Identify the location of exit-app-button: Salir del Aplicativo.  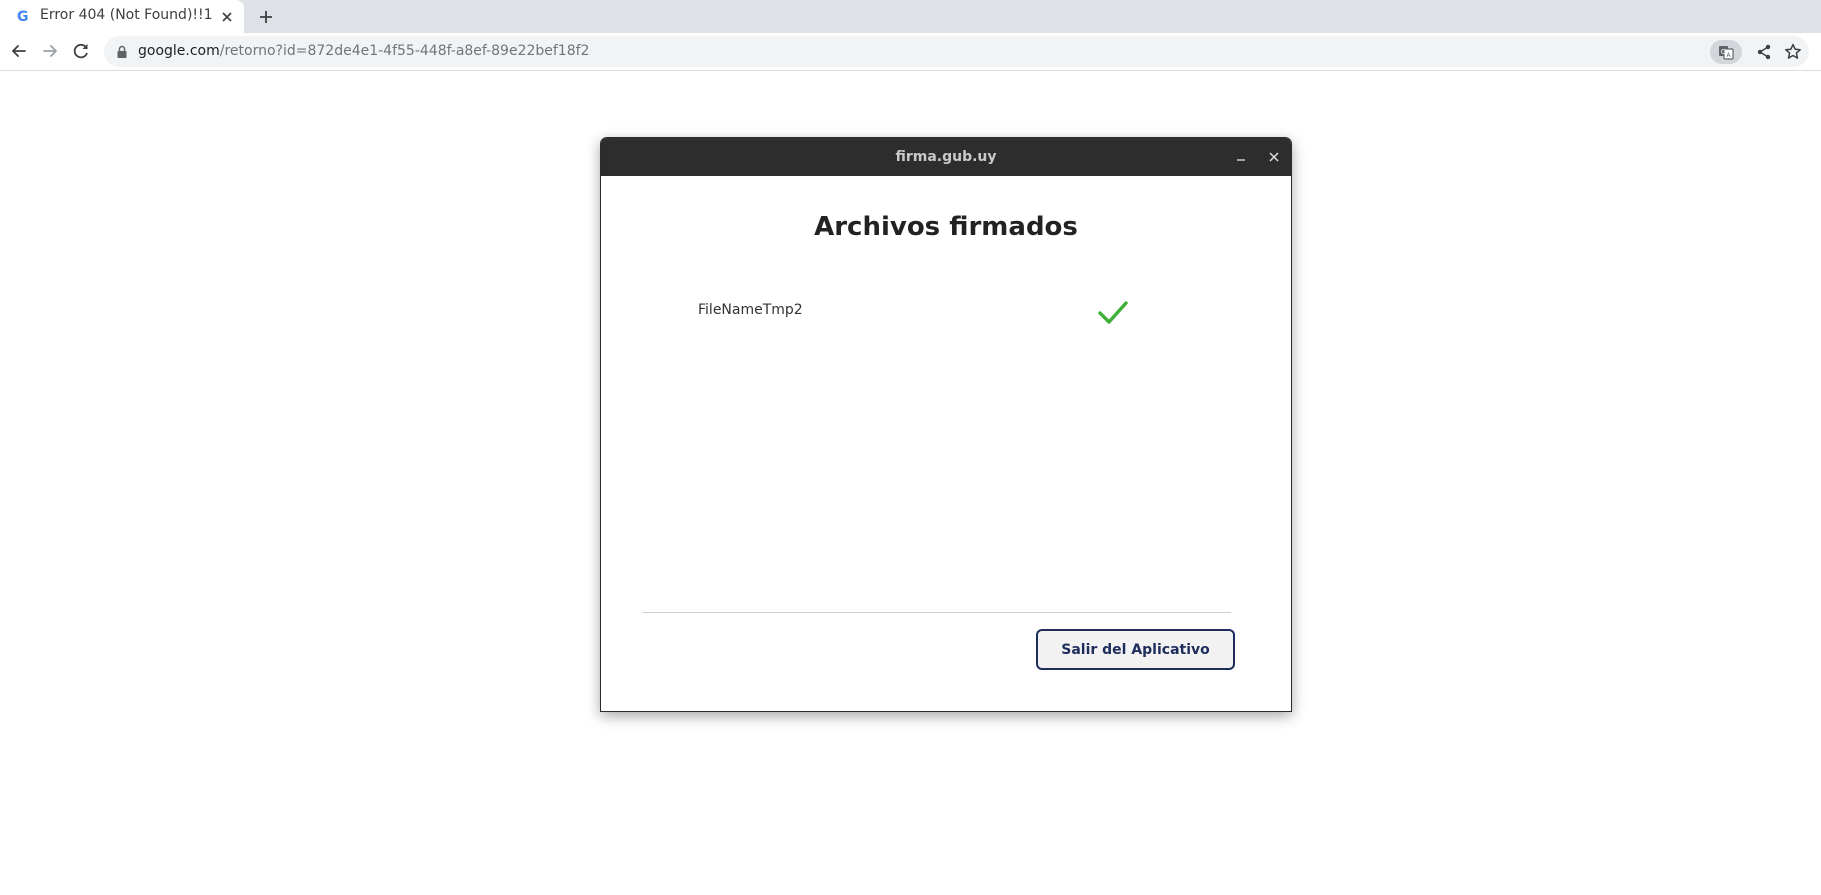
(1135, 649).